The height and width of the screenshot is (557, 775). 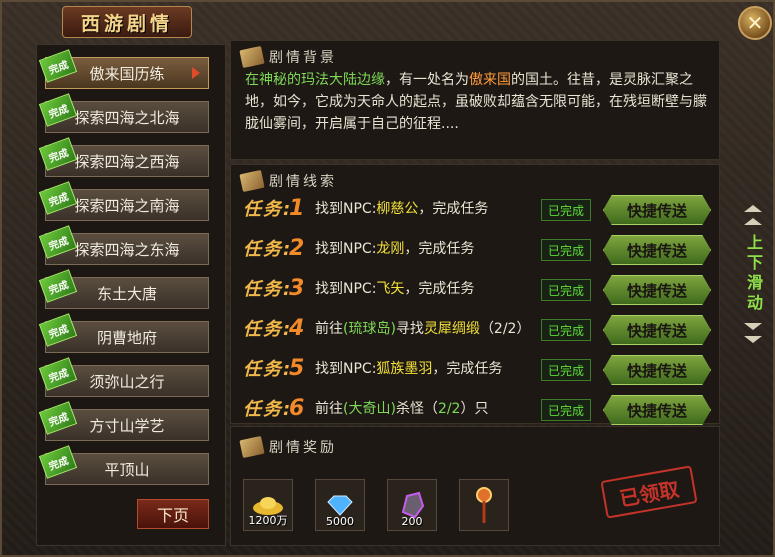 What do you see at coordinates (755, 23) in the screenshot?
I see `close-button: ✕` at bounding box center [755, 23].